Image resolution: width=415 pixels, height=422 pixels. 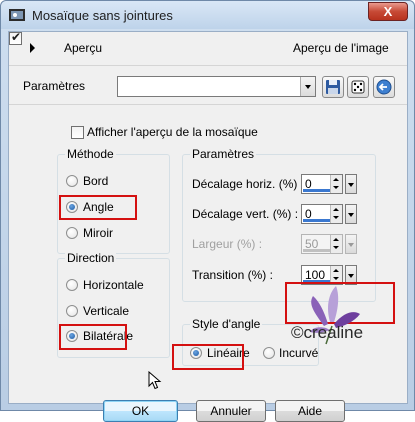 I want to click on width-label: Largeur (%) :, so click(x=227, y=244).